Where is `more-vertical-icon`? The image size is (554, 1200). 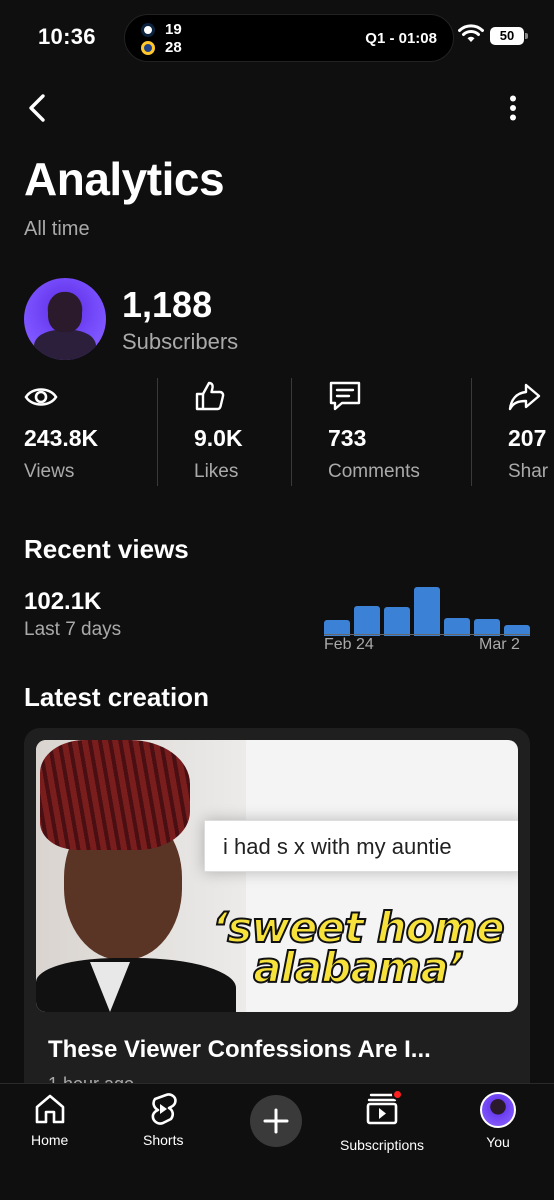
more-vertical-icon is located at coordinates (513, 108).